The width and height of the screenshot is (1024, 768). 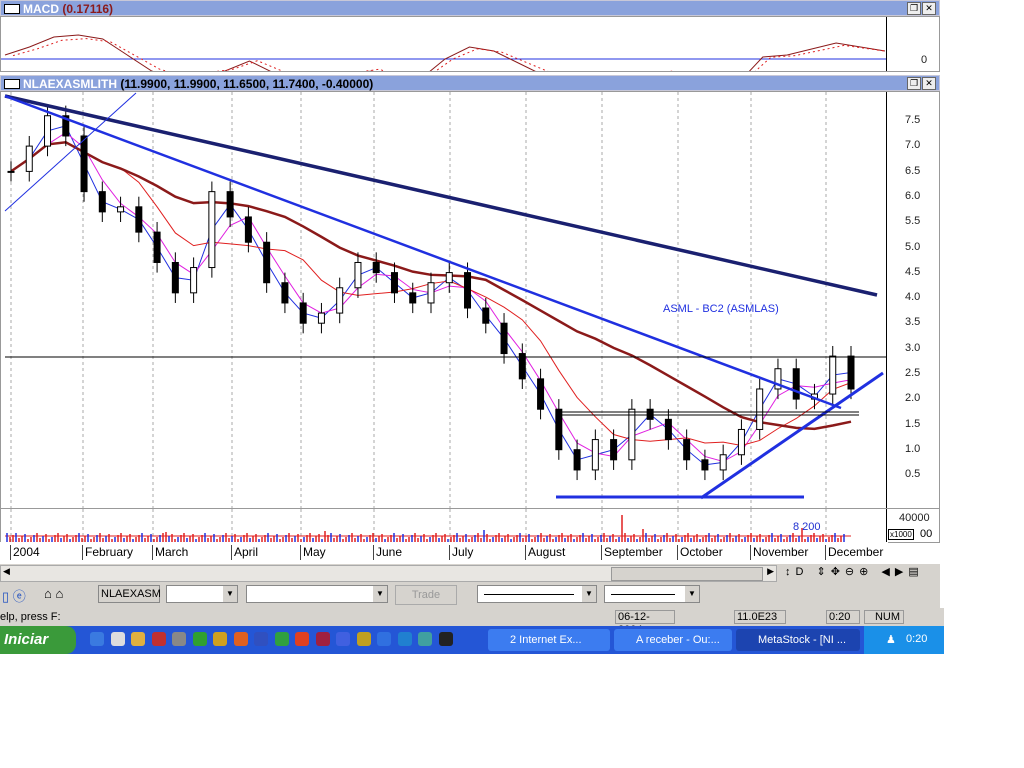 I want to click on chart-tool-icon: ⌂ ⌂, so click(x=53, y=593).